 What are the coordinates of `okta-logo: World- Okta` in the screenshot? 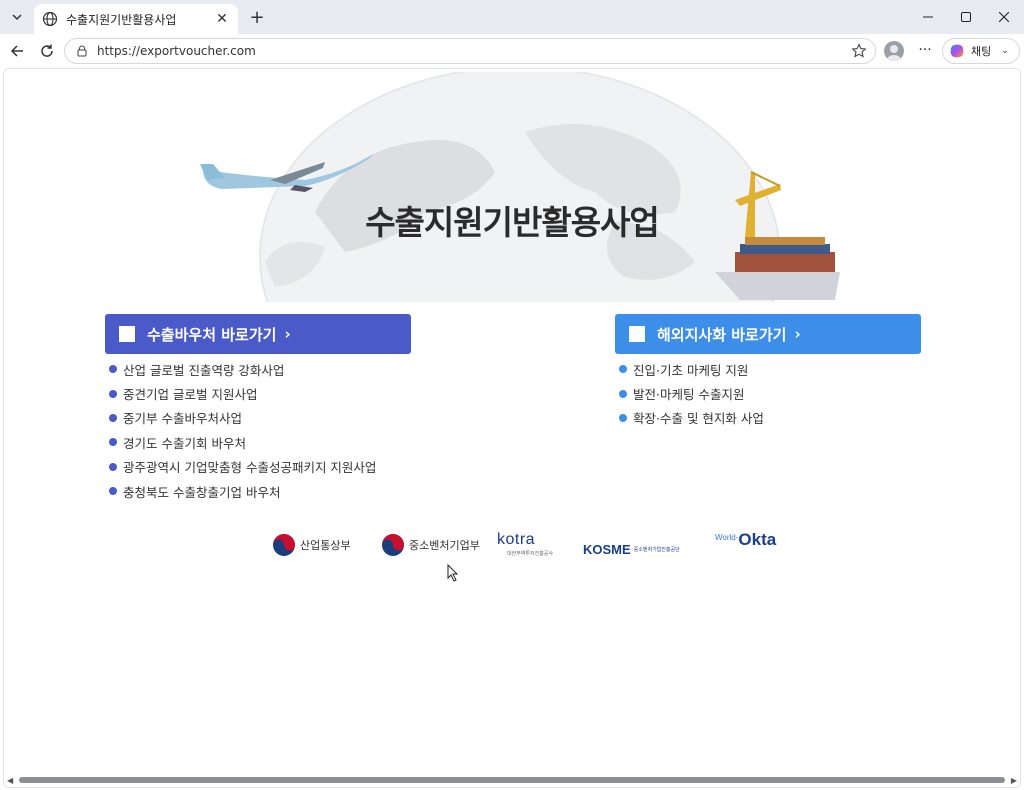 It's located at (745, 545).